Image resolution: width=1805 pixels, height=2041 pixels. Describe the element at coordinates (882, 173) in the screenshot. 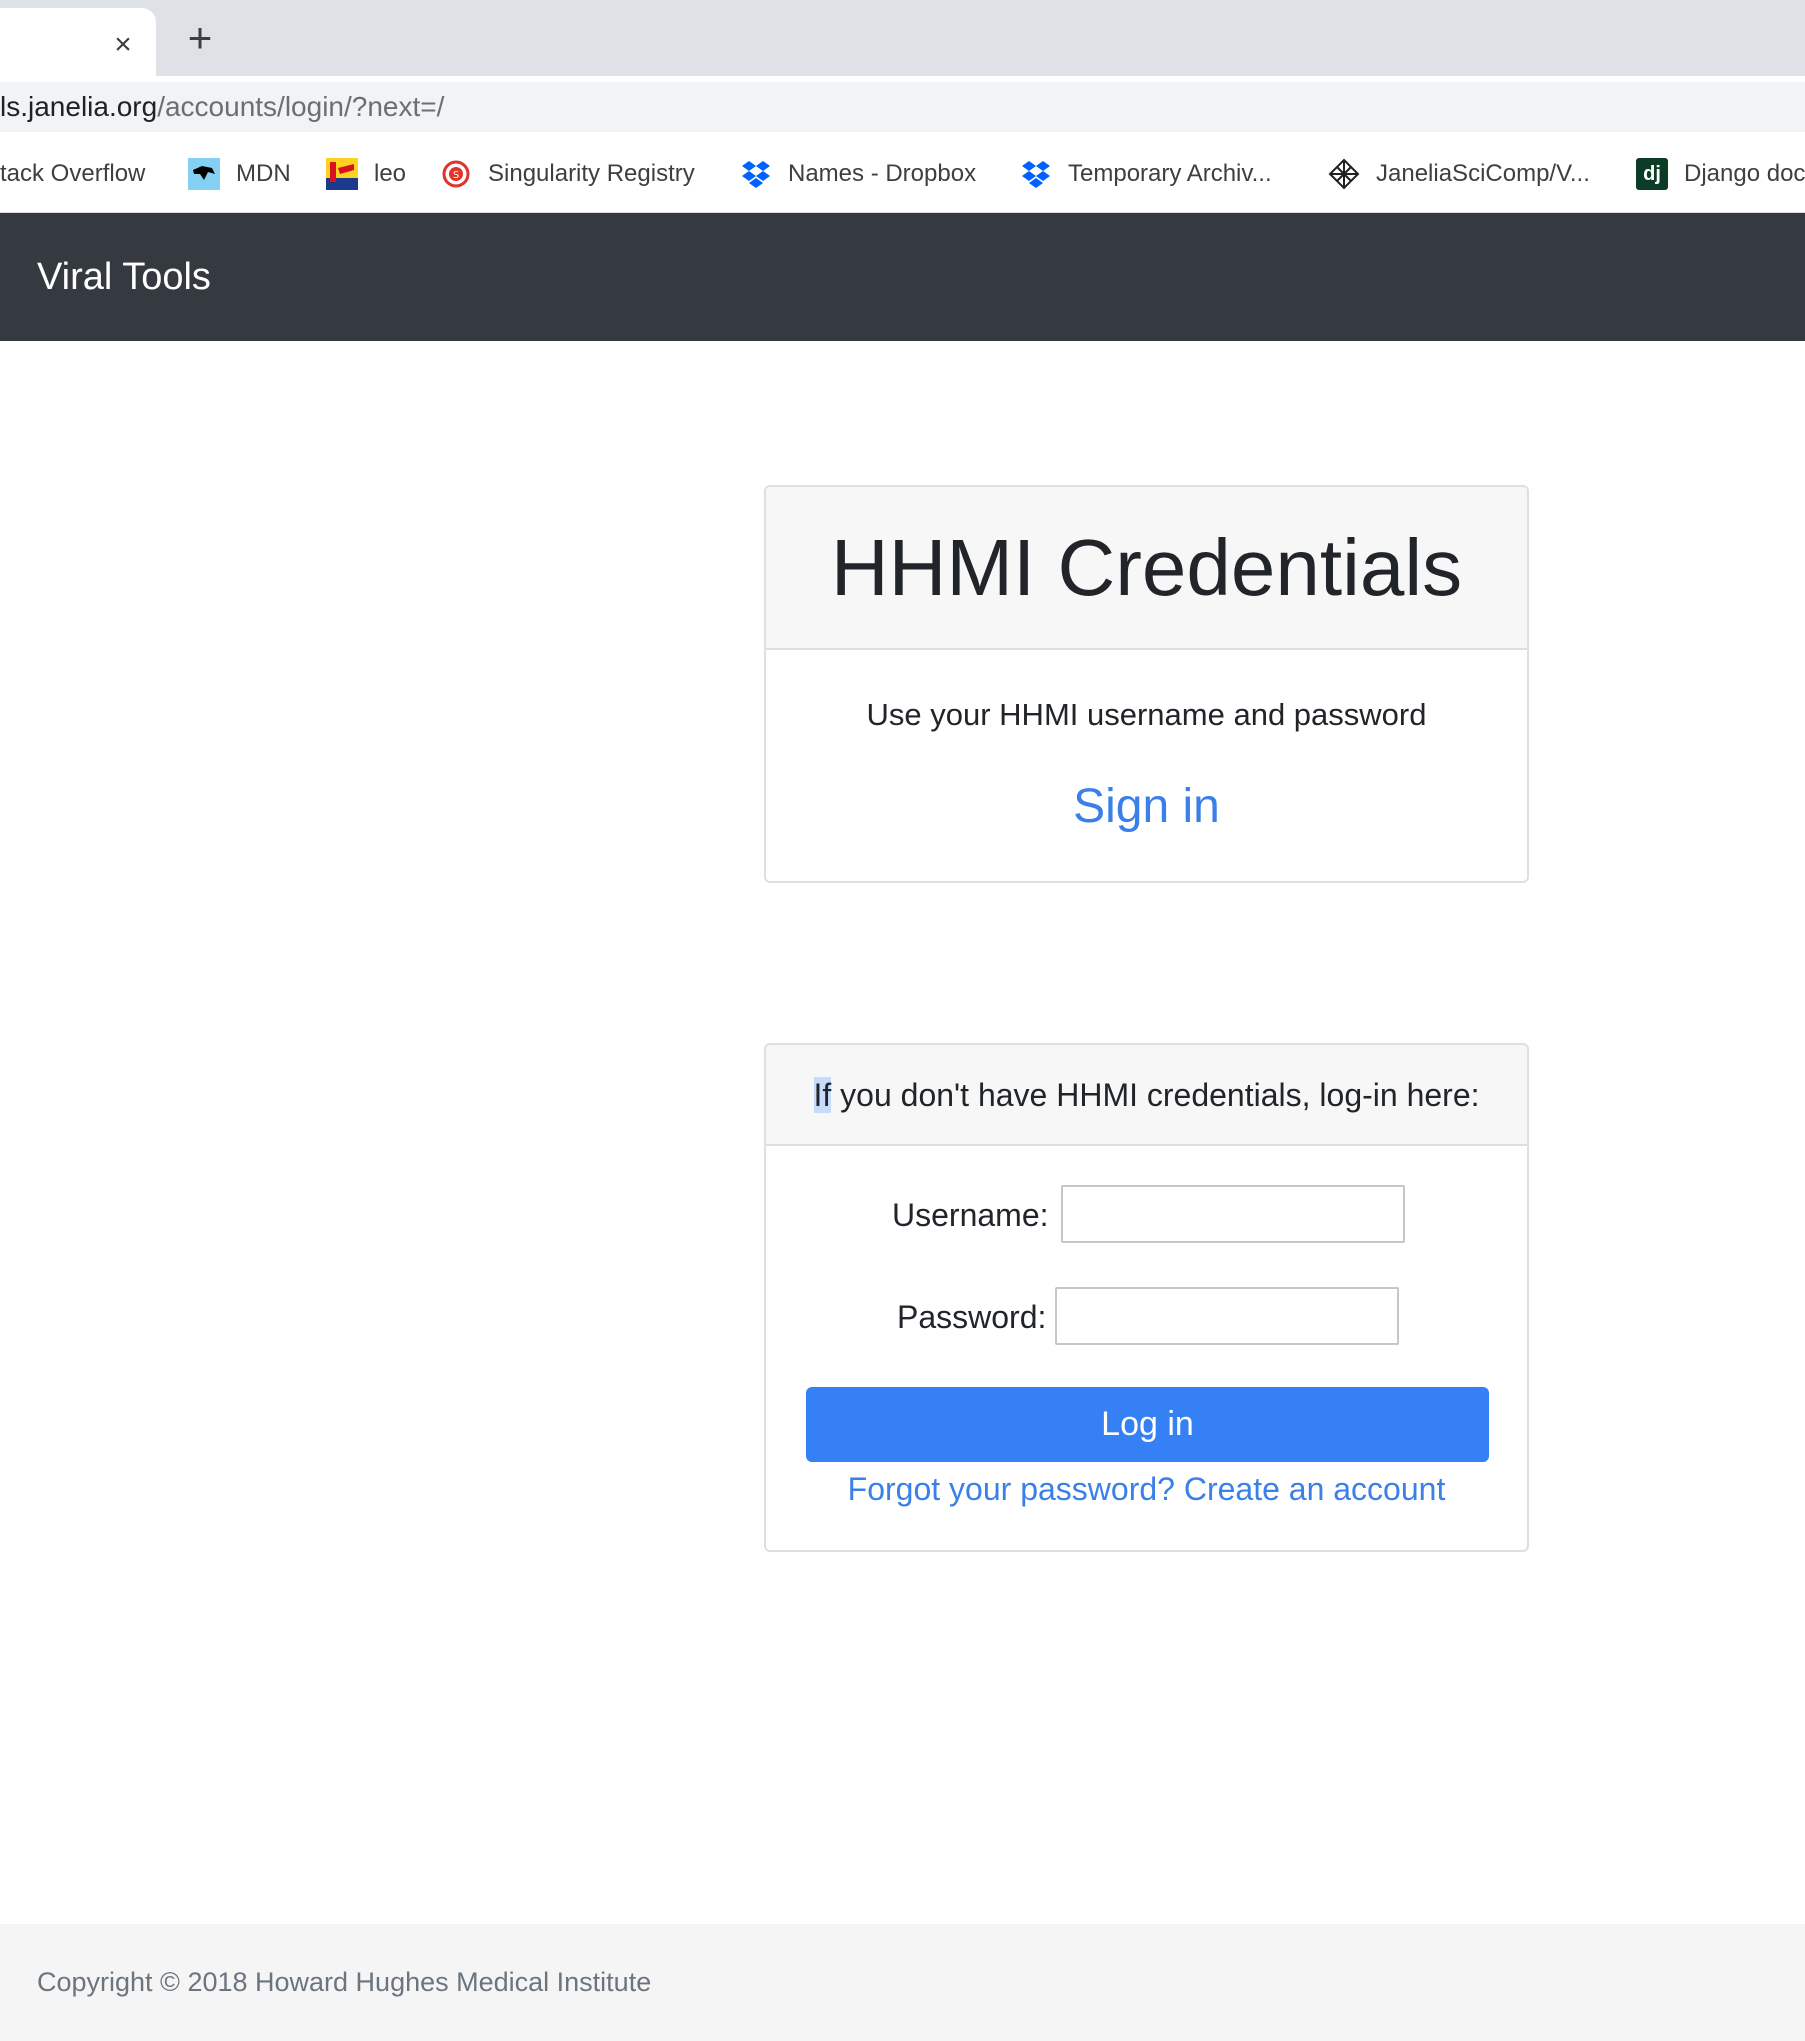

I see `bookmark-label: Names - Dropbox` at that location.